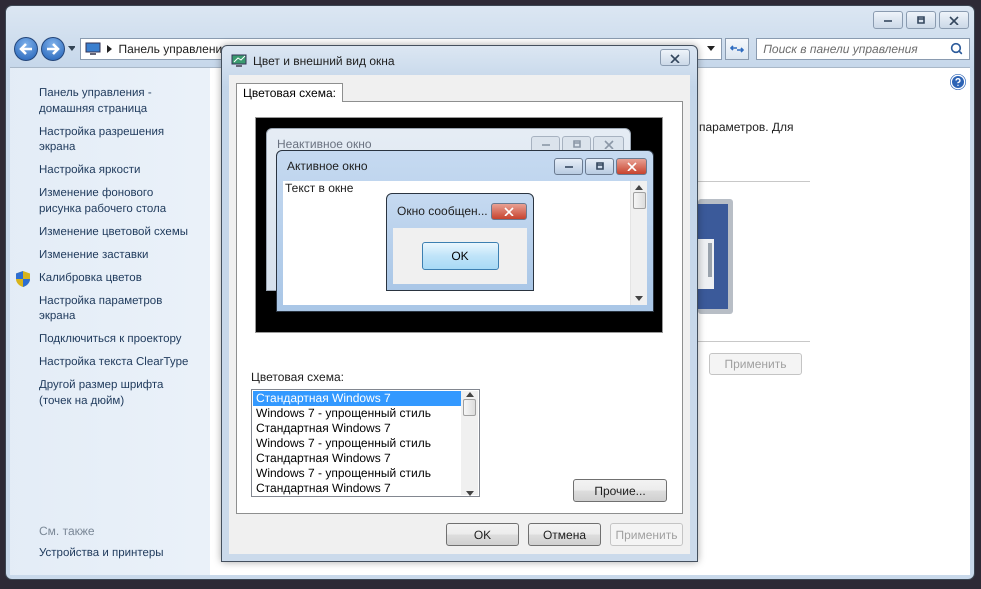 The width and height of the screenshot is (981, 589). Describe the element at coordinates (746, 127) in the screenshot. I see `description-text: параметров. Для` at that location.